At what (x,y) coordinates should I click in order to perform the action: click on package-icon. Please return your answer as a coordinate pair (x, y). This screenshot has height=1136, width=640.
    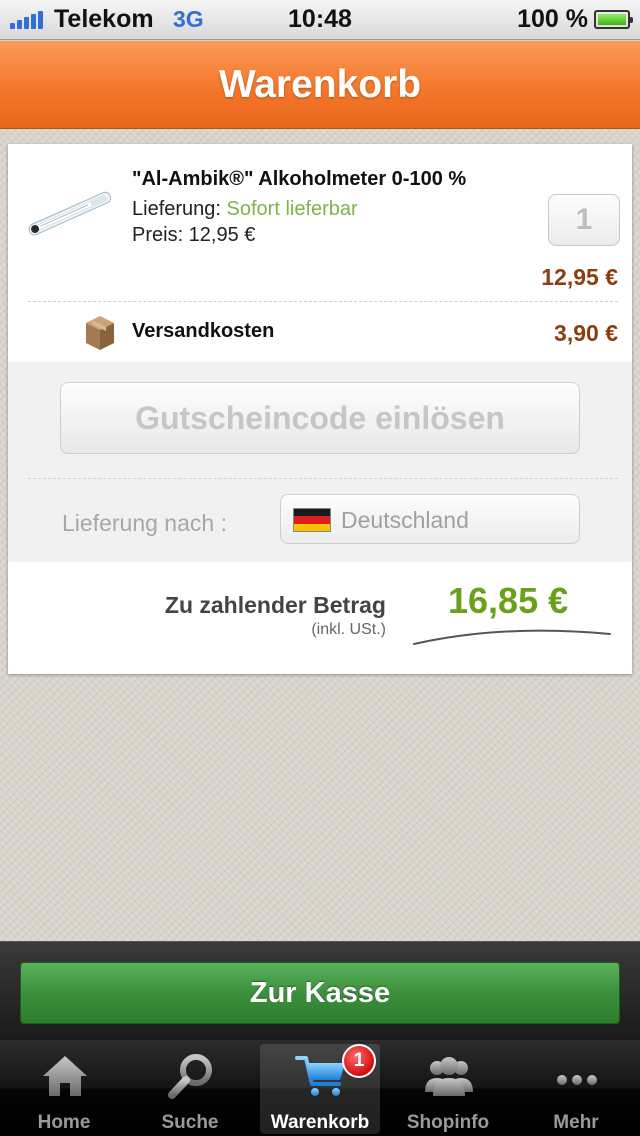
    Looking at the image, I should click on (100, 333).